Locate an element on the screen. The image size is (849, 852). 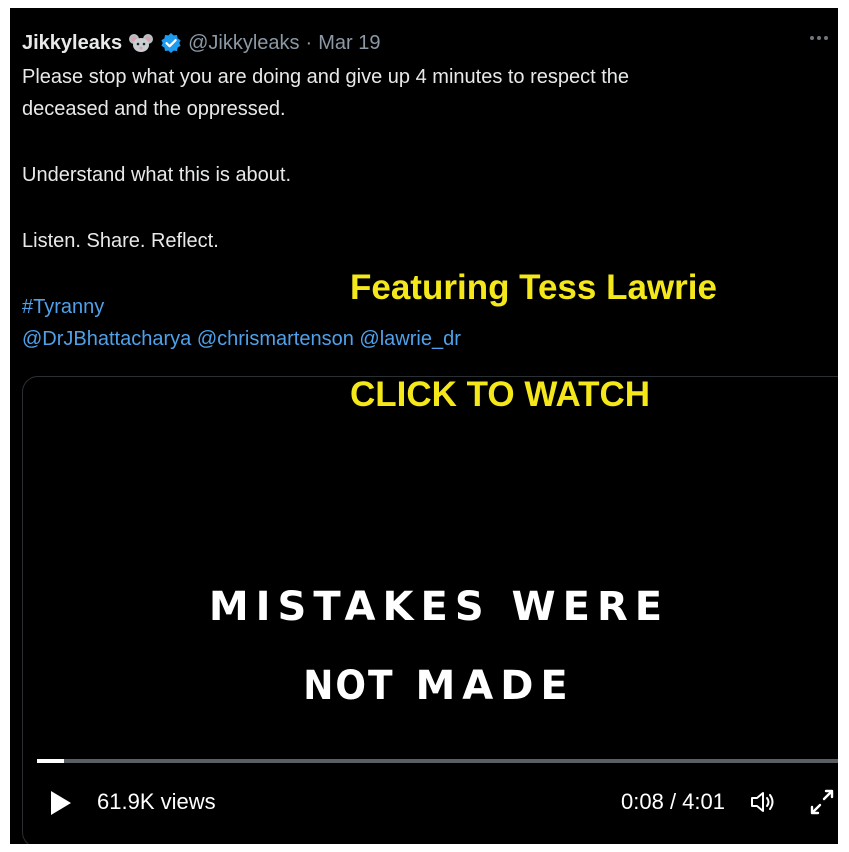
video-title-line2: NOT MADE is located at coordinates (430, 686).